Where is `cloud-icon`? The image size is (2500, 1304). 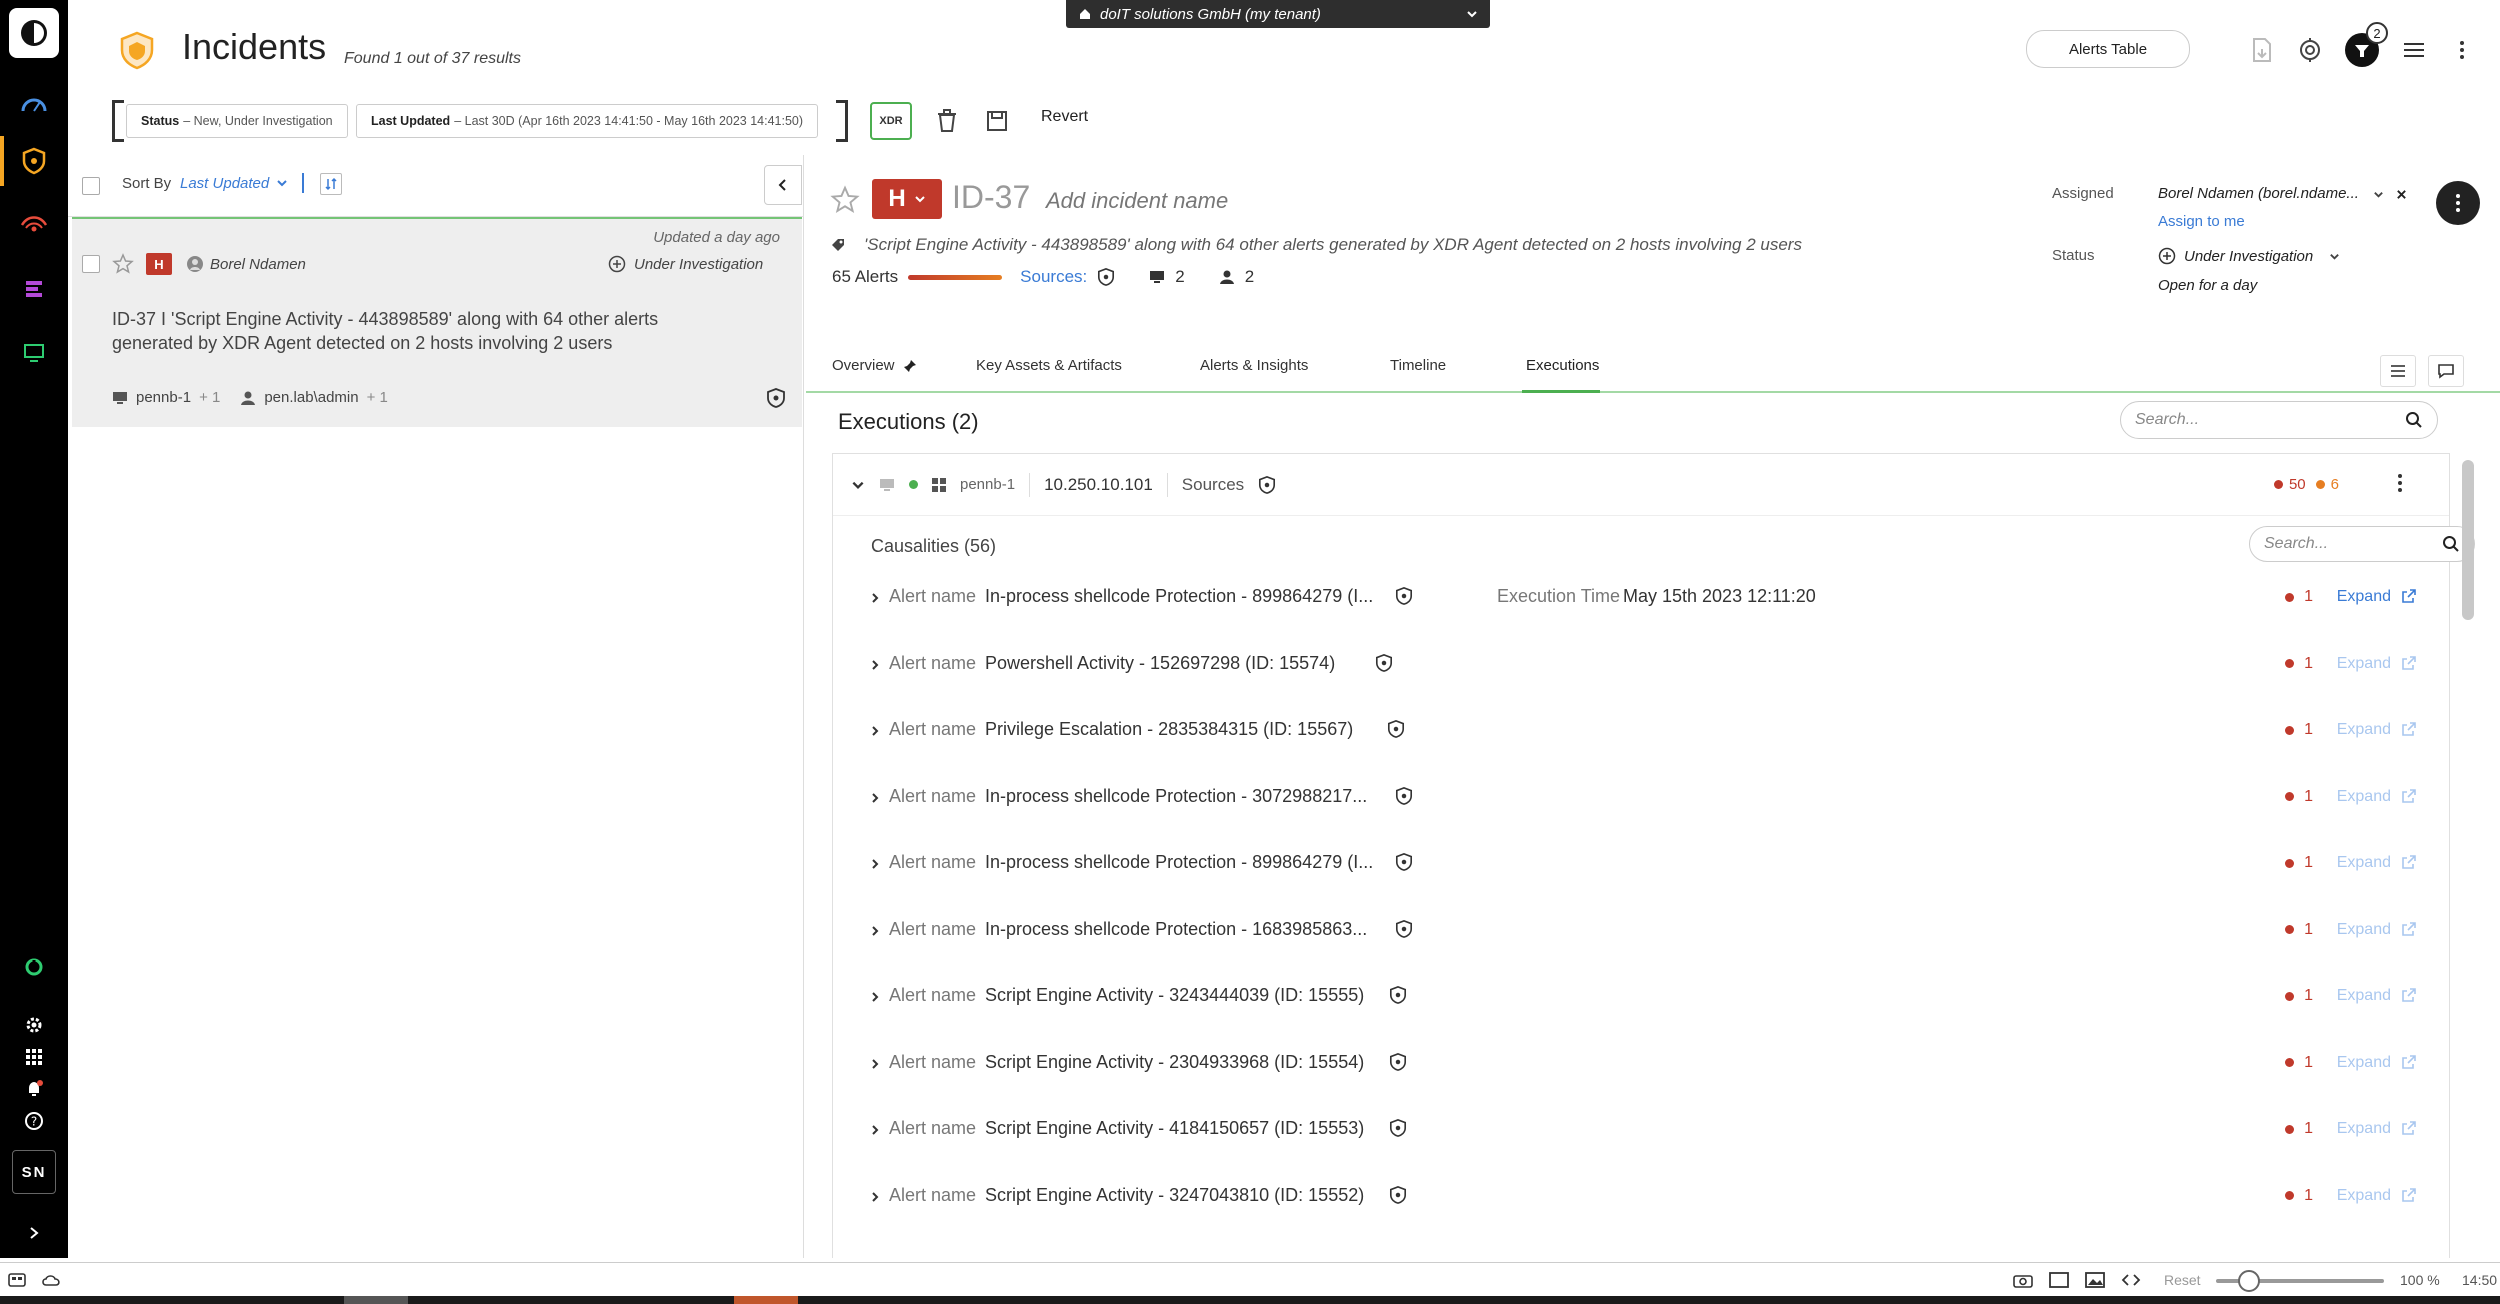
cloud-icon is located at coordinates (51, 1280).